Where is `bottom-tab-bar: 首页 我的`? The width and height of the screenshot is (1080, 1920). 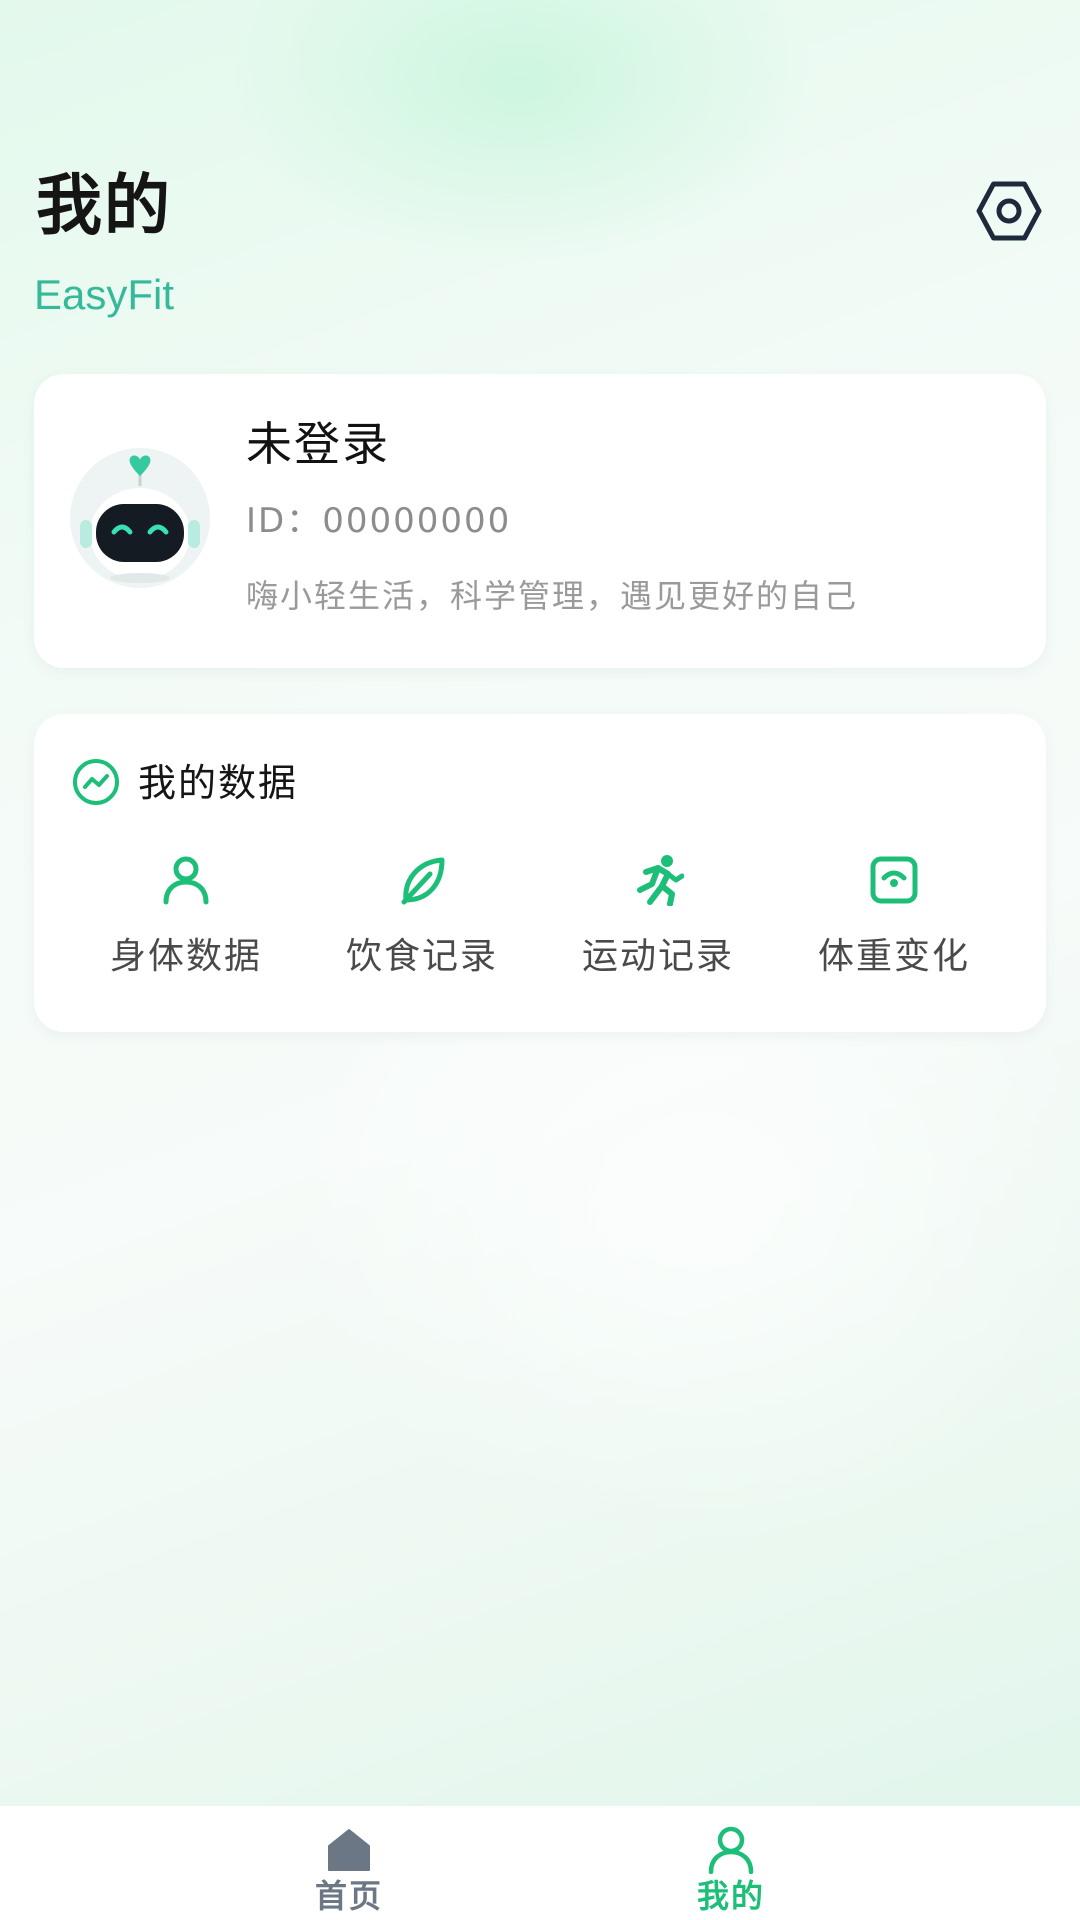
bottom-tab-bar: 首页 我的 is located at coordinates (540, 1863).